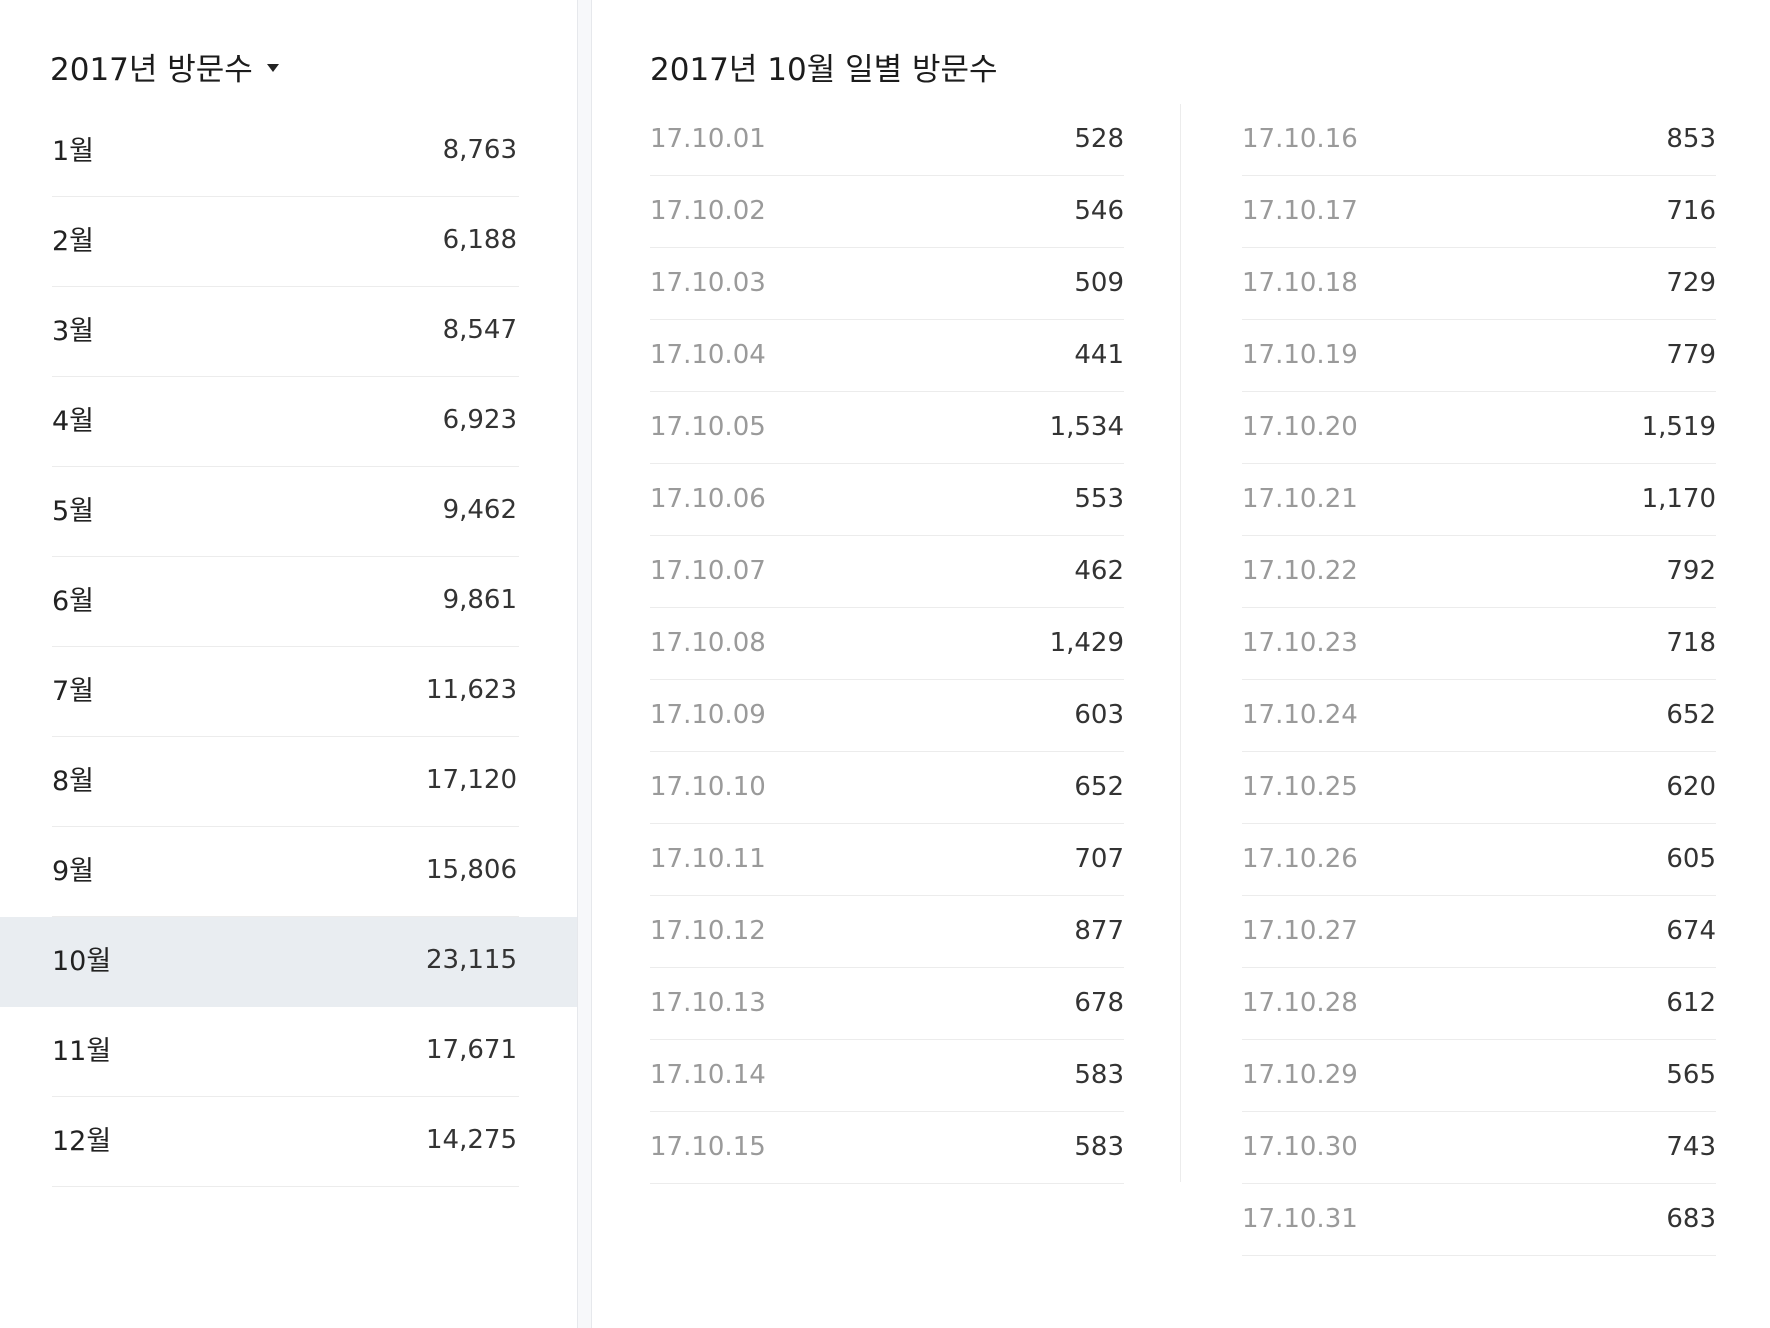 The image size is (1770, 1328). I want to click on month-visit-count: 6,923, so click(479, 420).